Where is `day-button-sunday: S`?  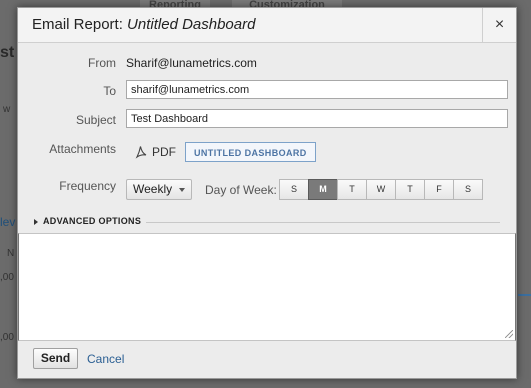
day-button-sunday: S is located at coordinates (294, 189).